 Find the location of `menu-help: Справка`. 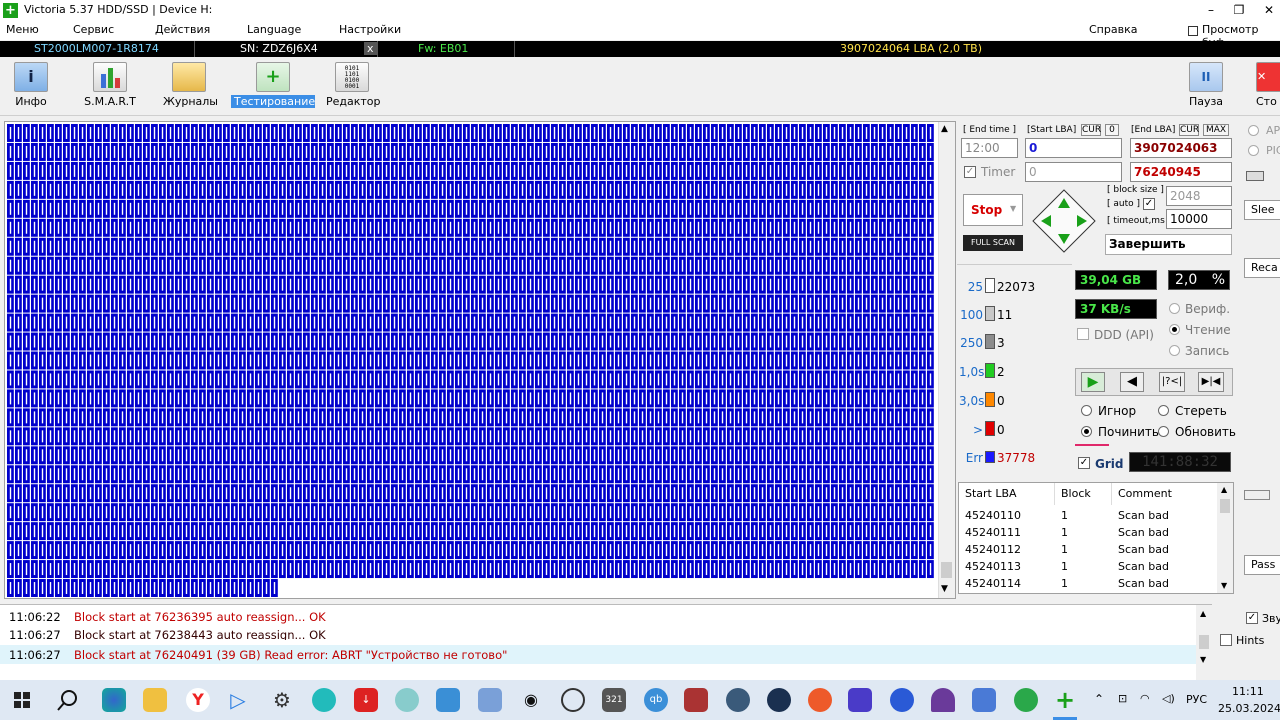

menu-help: Справка is located at coordinates (1113, 29).